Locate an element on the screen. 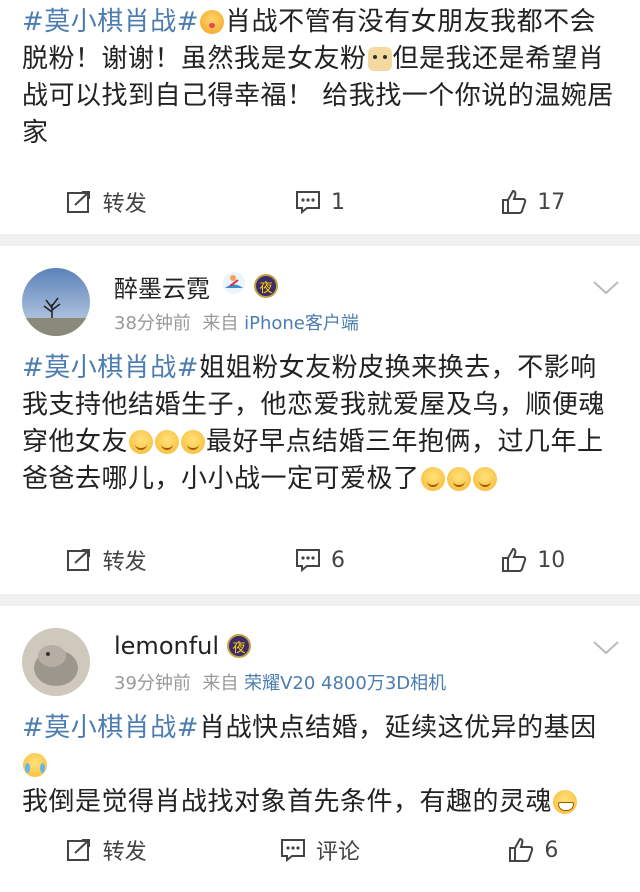 This screenshot has height=892, width=640. like-button: 6 is located at coordinates (533, 850).